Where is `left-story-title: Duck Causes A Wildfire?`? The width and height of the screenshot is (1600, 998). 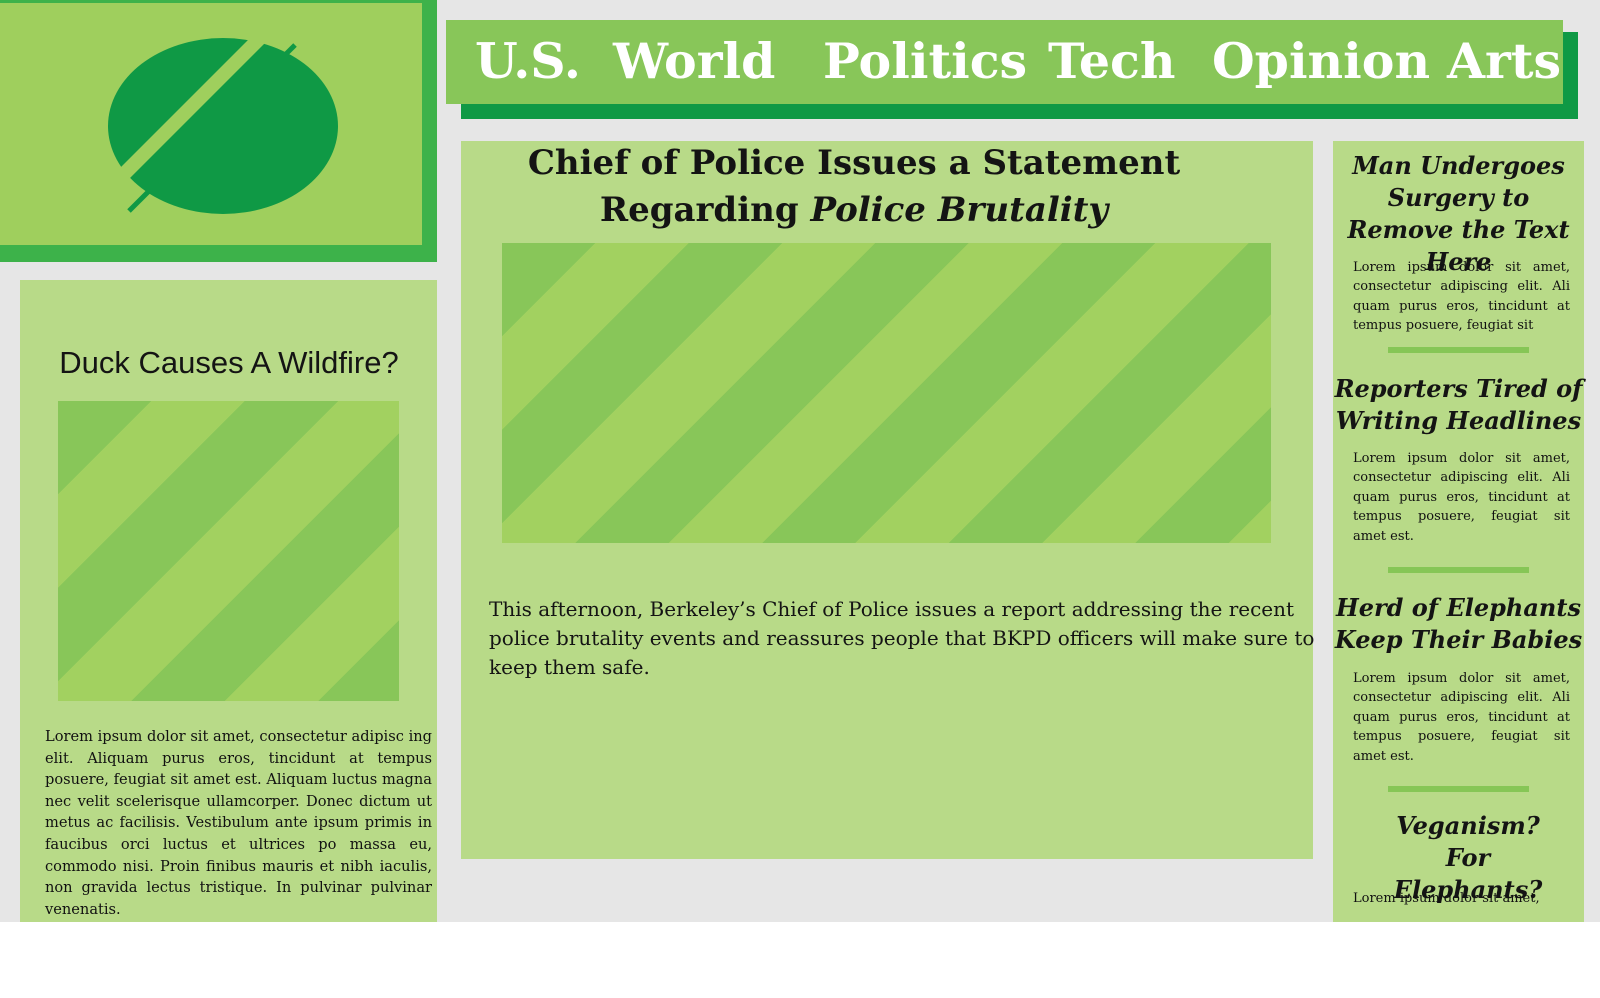 left-story-title: Duck Causes A Wildfire? is located at coordinates (229, 363).